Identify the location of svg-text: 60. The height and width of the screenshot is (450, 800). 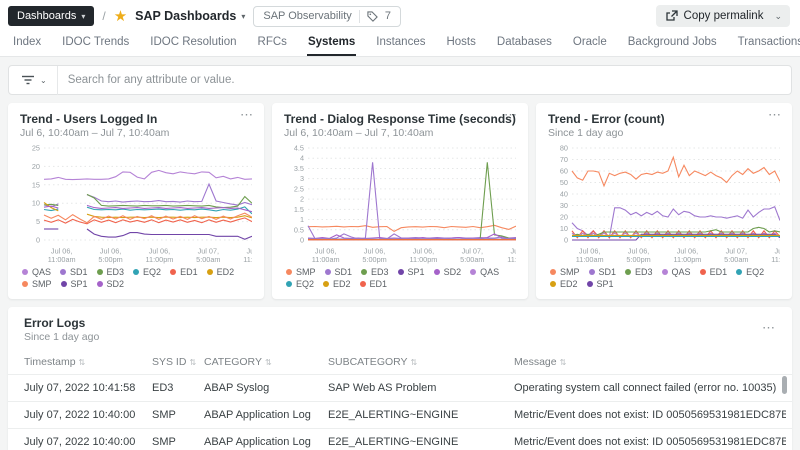
(564, 171).